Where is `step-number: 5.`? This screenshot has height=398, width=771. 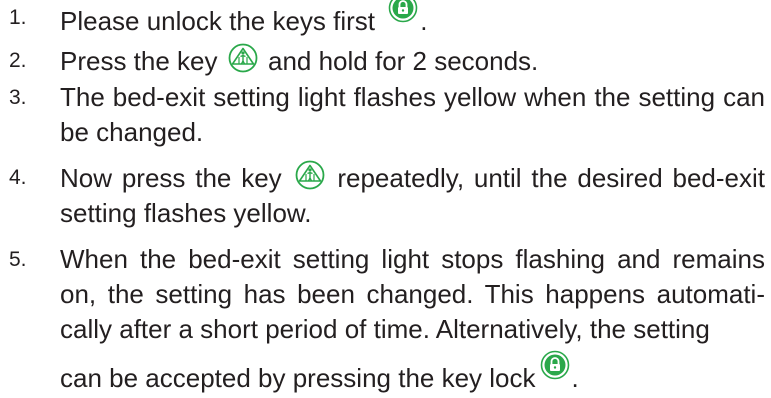 step-number: 5. is located at coordinates (18, 259).